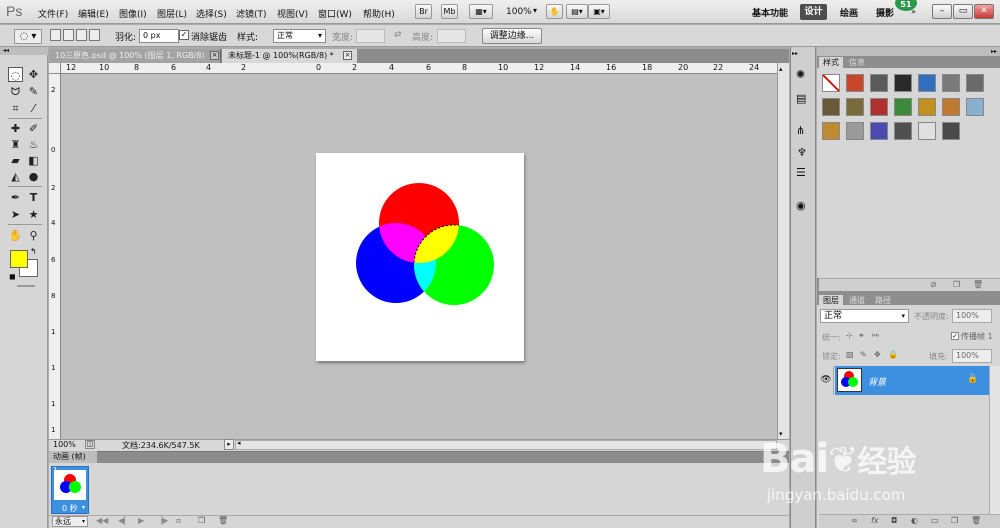 The image size is (1000, 528). Describe the element at coordinates (854, 520) in the screenshot. I see `link-layers-icon: ∞` at that location.